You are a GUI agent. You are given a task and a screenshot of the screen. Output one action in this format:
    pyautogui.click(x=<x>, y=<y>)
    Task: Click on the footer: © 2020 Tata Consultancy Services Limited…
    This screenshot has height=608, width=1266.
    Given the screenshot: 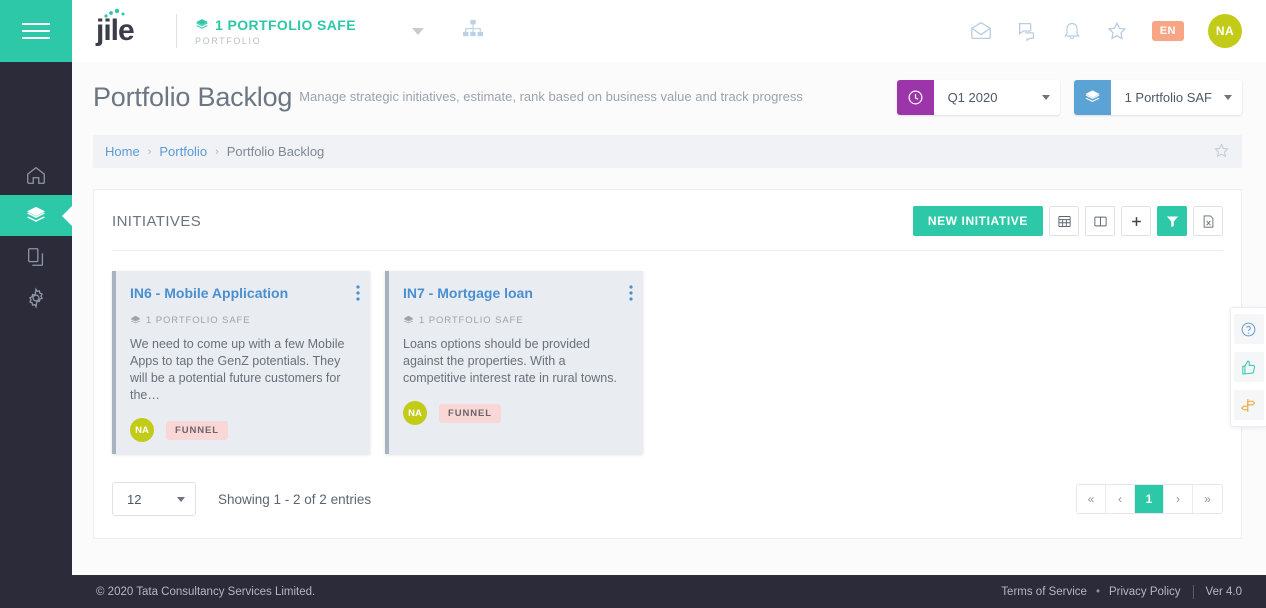 What is the action you would take?
    pyautogui.click(x=669, y=591)
    